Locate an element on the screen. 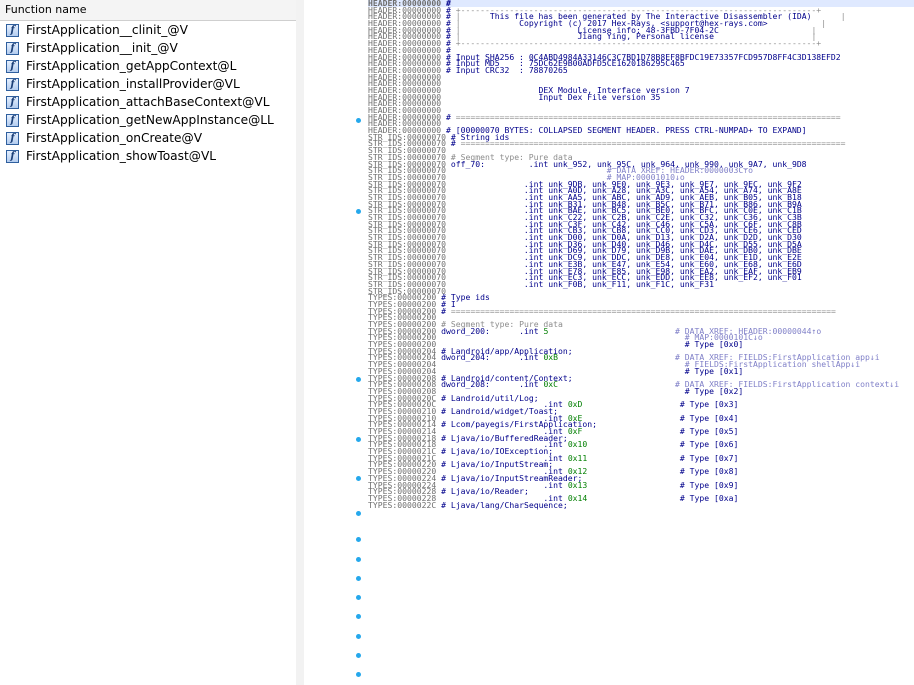 This screenshot has width=914, height=685. line-text: # Type [0x9] is located at coordinates (663, 484).